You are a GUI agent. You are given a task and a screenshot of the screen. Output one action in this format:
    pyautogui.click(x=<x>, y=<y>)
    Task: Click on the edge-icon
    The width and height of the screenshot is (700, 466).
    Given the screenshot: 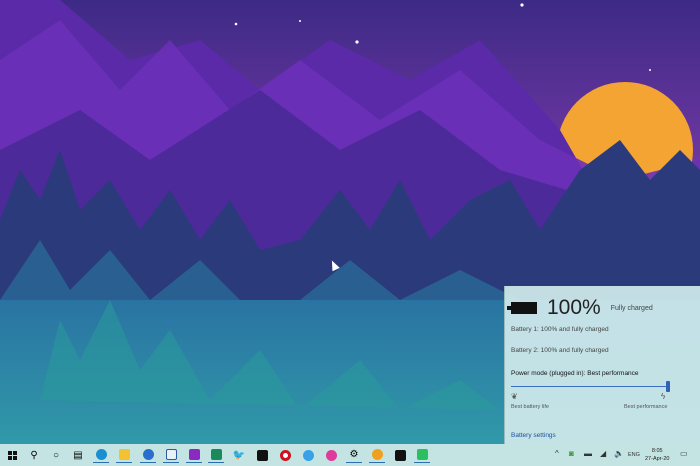 What is the action you would take?
    pyautogui.click(x=101, y=454)
    